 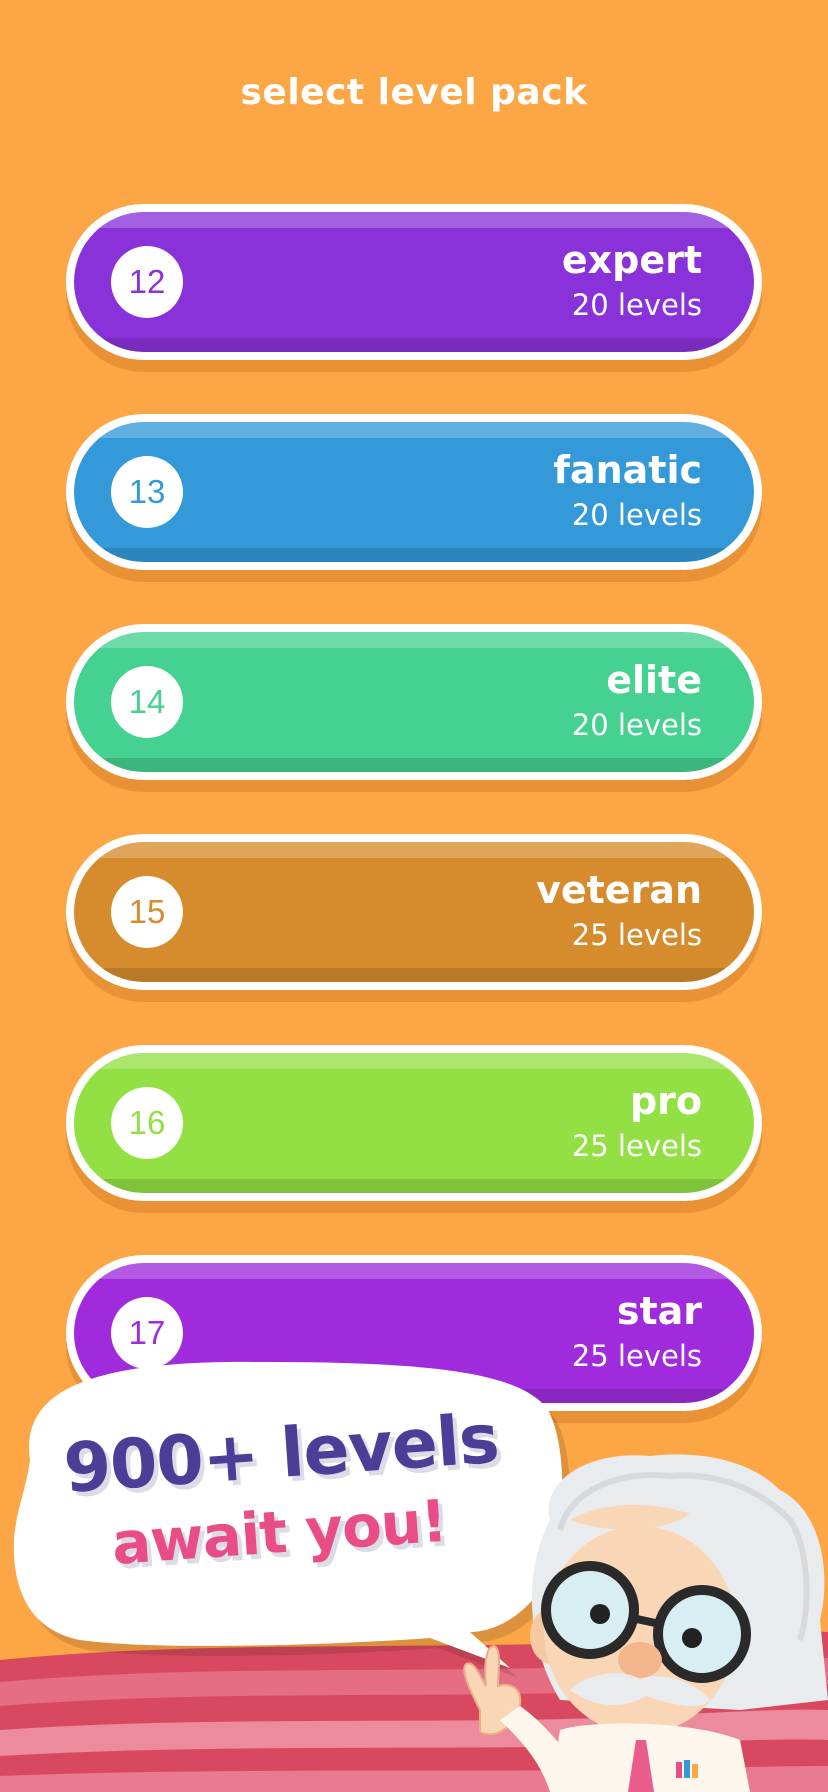 What do you see at coordinates (147, 492) in the screenshot?
I see `pack-number-badge: 13` at bounding box center [147, 492].